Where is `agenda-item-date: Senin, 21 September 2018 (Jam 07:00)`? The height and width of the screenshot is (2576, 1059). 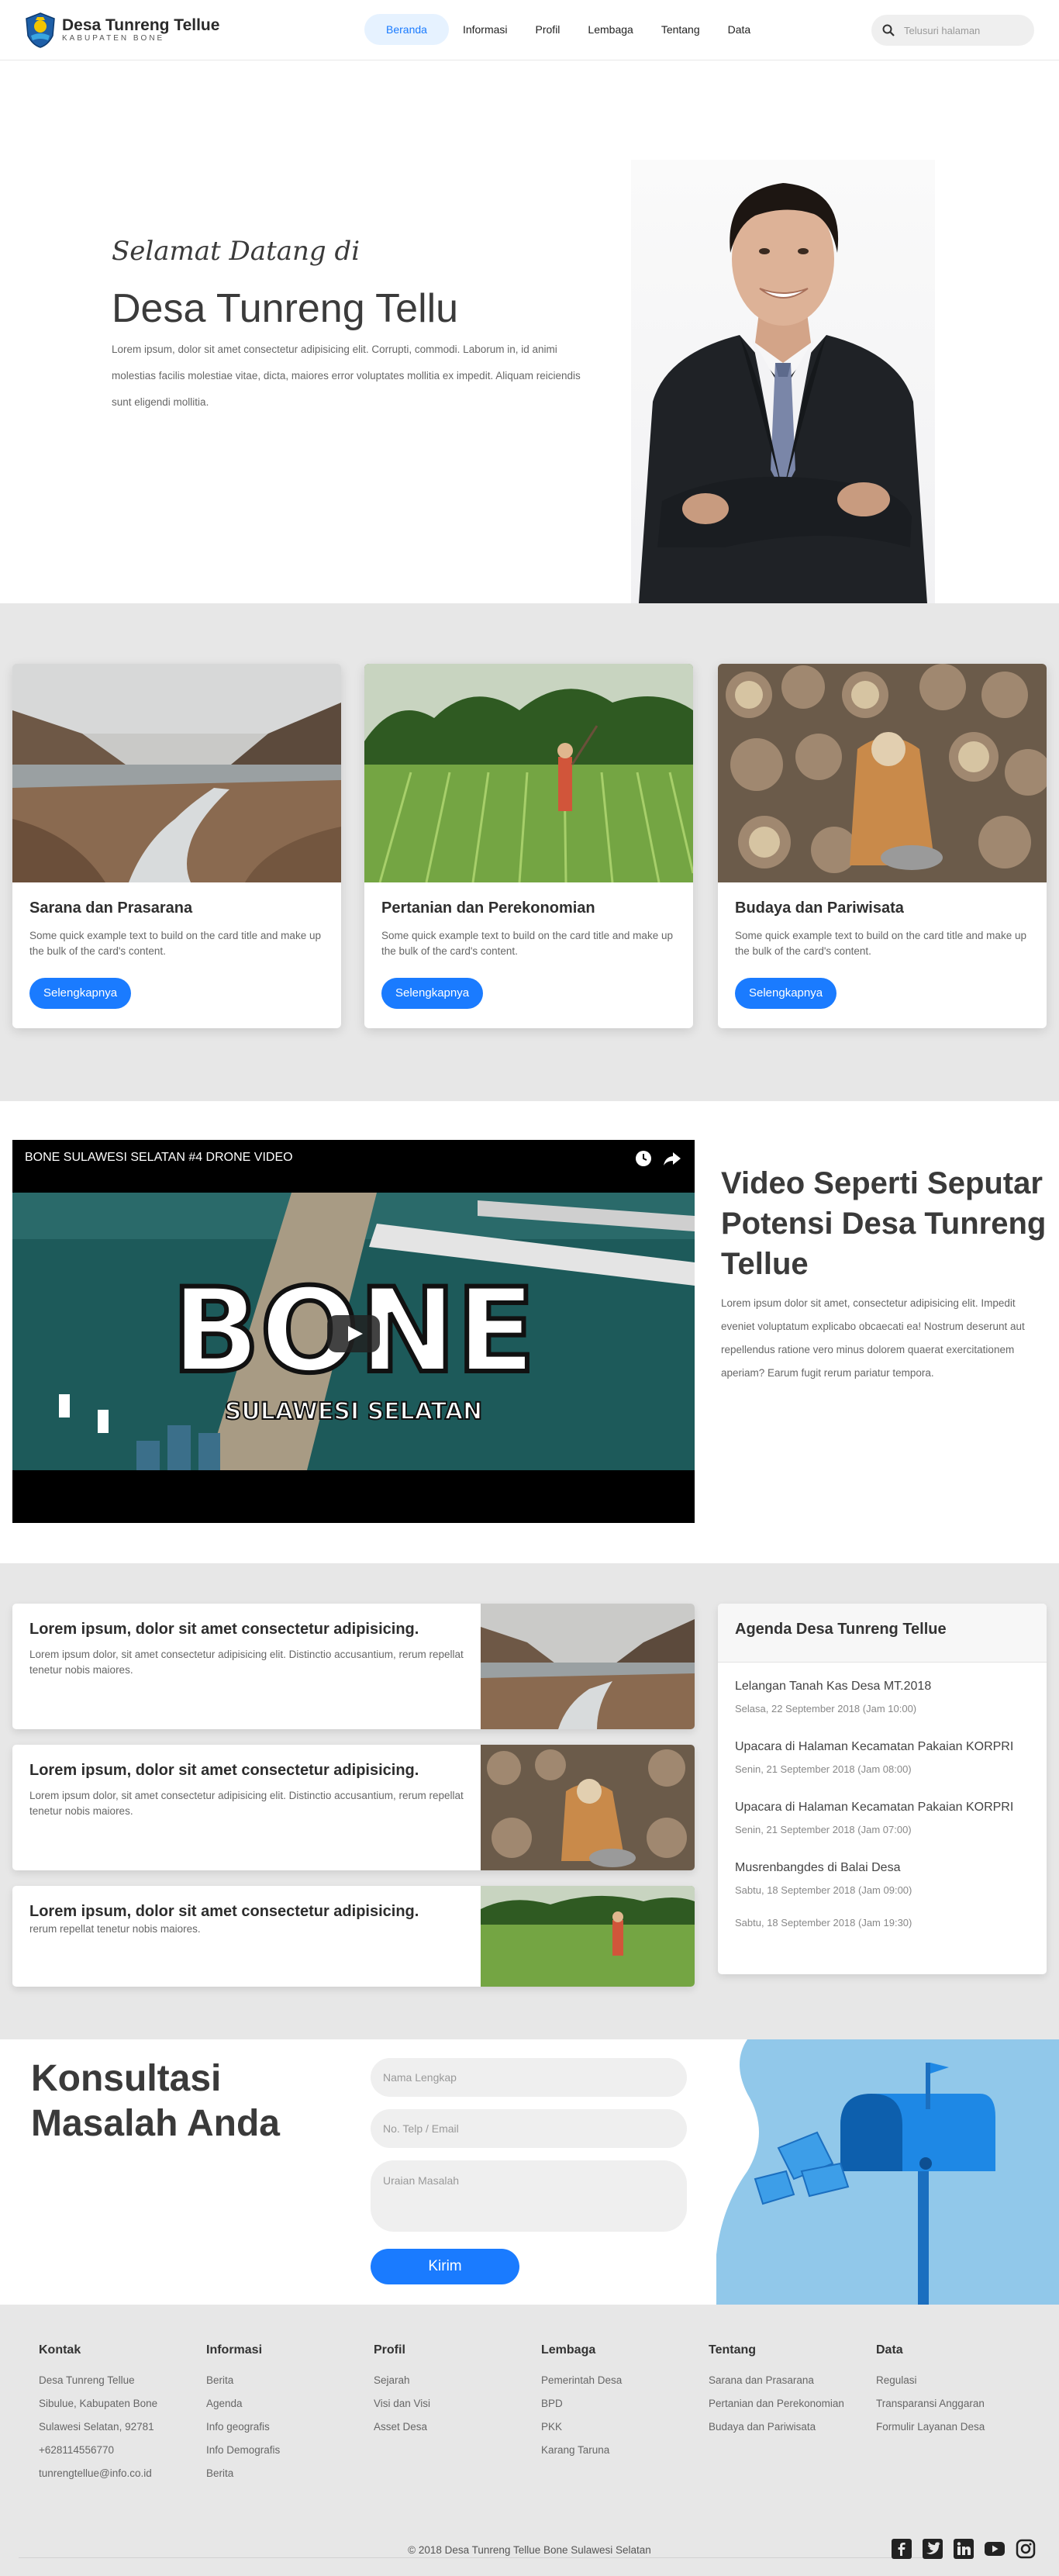 agenda-item-date: Senin, 21 September 2018 (Jam 07:00) is located at coordinates (823, 1829).